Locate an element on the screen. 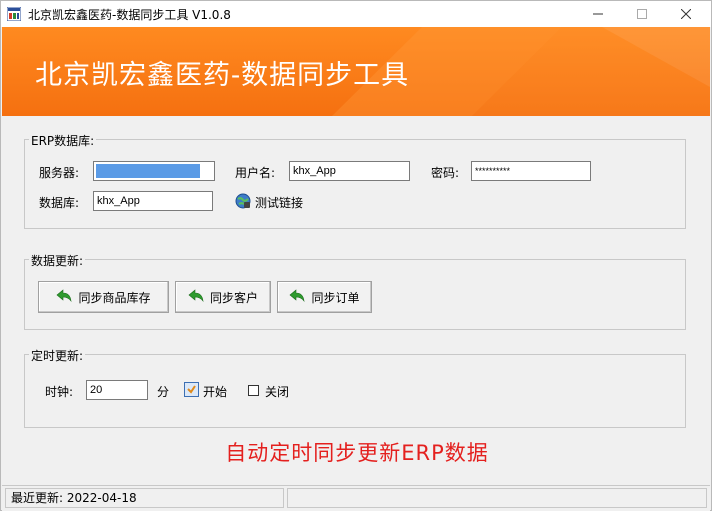 The image size is (712, 511). sync-customers-label: 同步客户 is located at coordinates (233, 297).